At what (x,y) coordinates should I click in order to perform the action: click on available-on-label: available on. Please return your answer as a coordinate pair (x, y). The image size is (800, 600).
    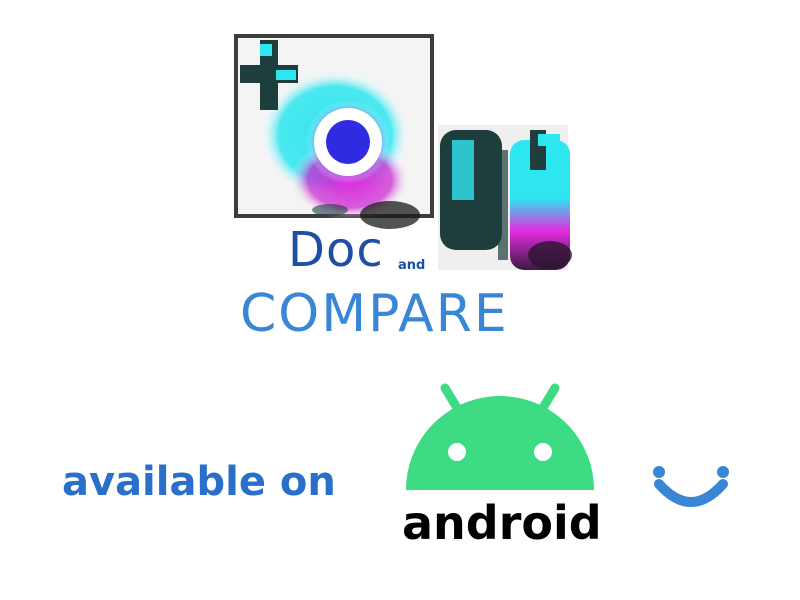
    Looking at the image, I should click on (199, 482).